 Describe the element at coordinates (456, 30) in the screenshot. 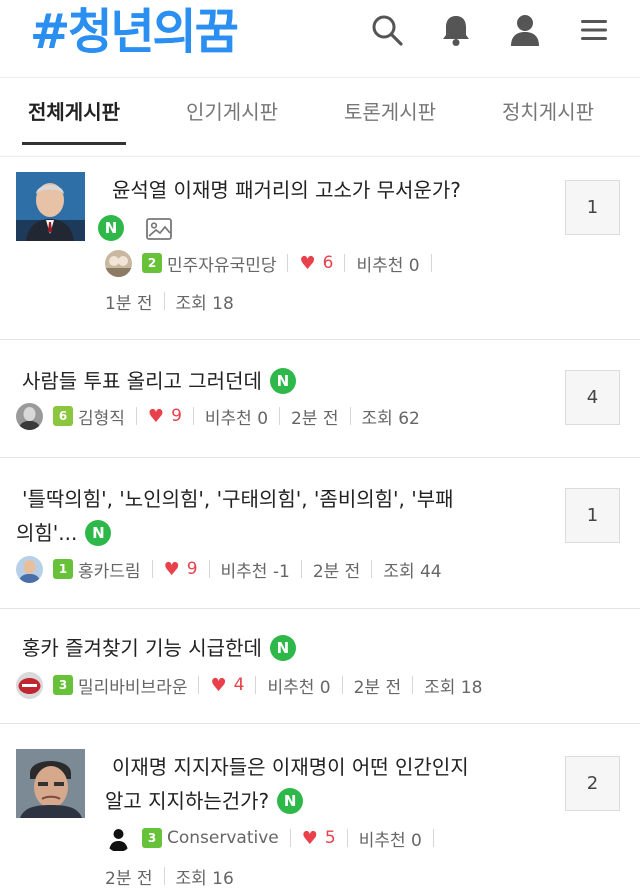

I see `bell-icon` at that location.